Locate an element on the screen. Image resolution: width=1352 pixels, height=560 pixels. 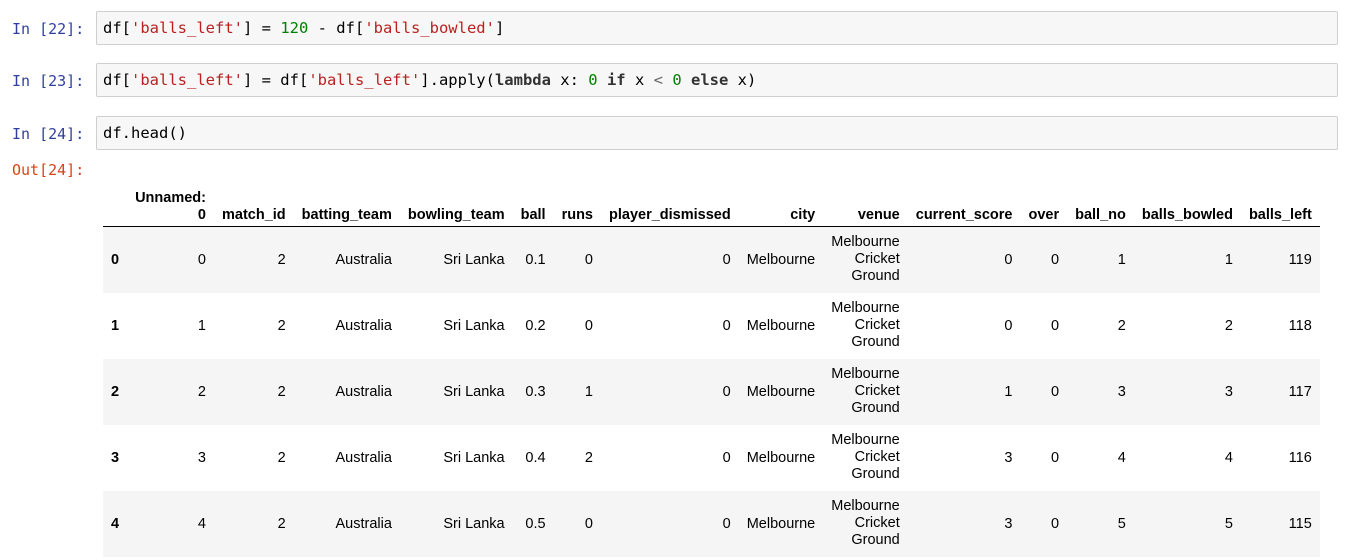
cell-ball-no: 5 is located at coordinates (1121, 523).